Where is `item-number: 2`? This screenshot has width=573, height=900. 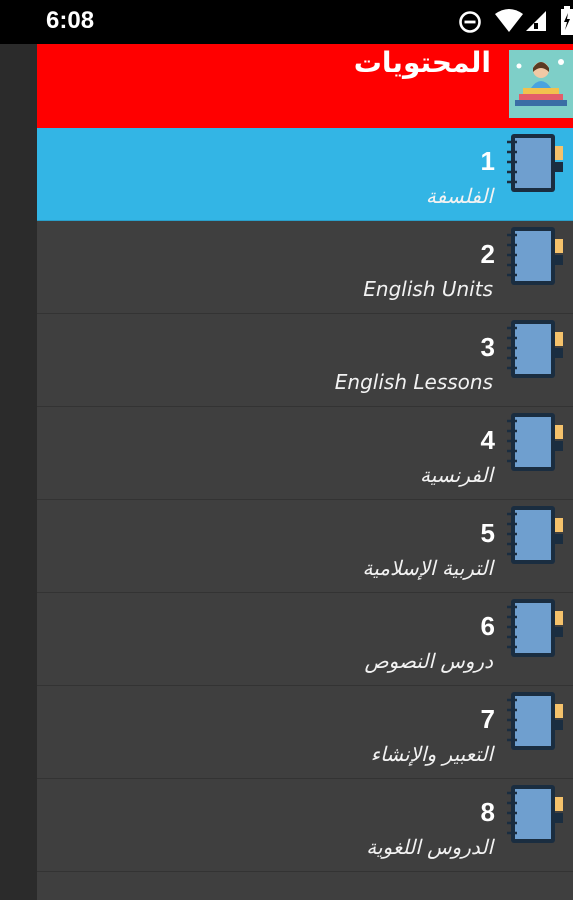 item-number: 2 is located at coordinates (487, 254).